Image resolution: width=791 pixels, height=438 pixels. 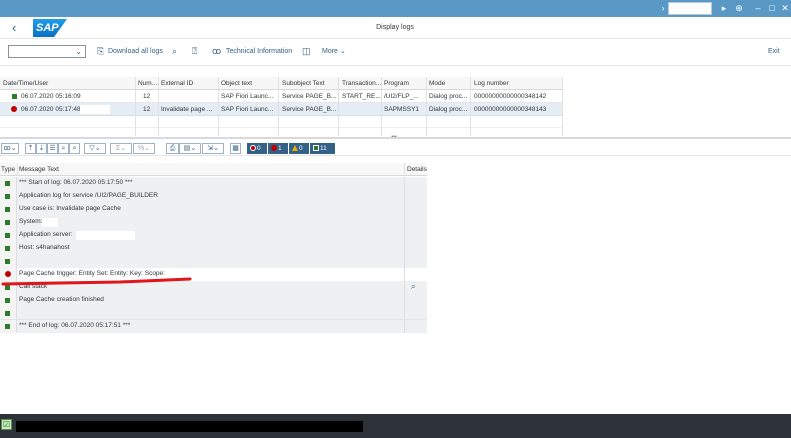 I want to click on message-row: System:, so click(x=213, y=222).